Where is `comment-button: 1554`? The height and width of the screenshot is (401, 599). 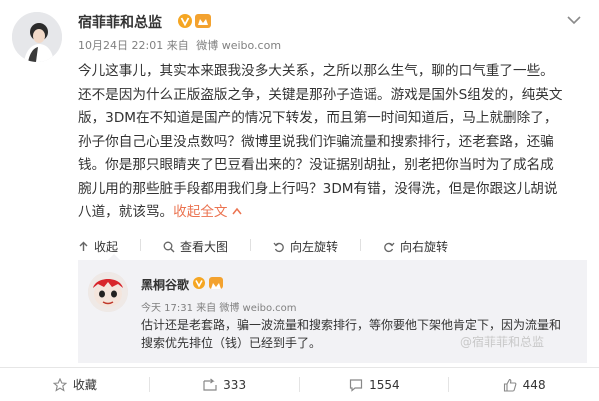 comment-button: 1554 is located at coordinates (375, 384).